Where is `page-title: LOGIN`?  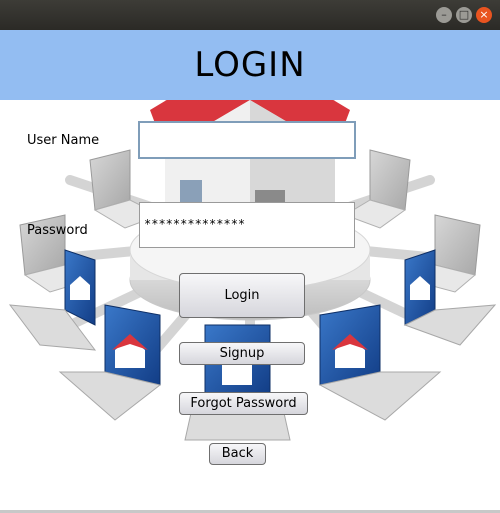 page-title: LOGIN is located at coordinates (250, 65).